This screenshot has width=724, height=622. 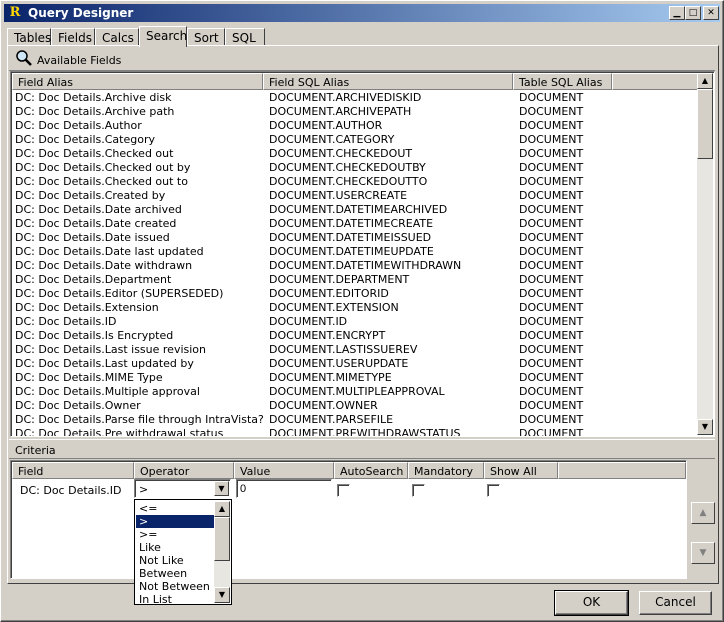 What do you see at coordinates (176, 521) in the screenshot?
I see `operator-option-gt: >` at bounding box center [176, 521].